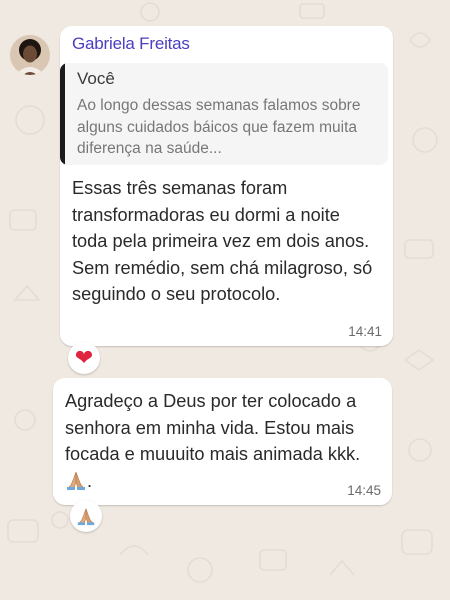 The image size is (450, 600). Describe the element at coordinates (96, 78) in the screenshot. I see `quote-author: Você` at that location.